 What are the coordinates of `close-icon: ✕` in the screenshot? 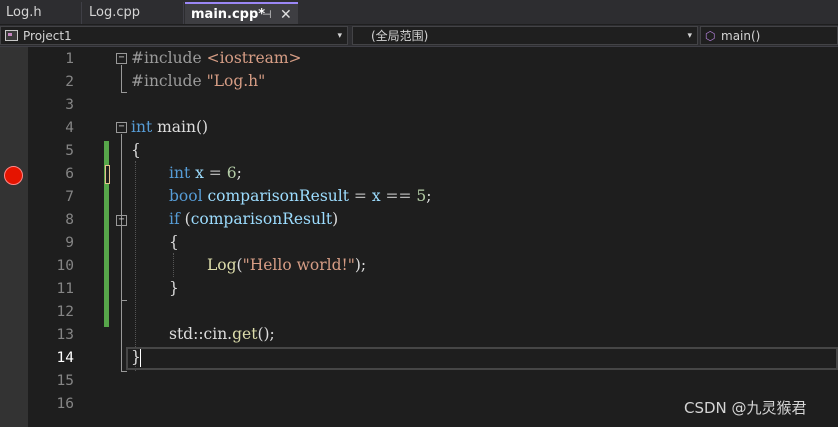 It's located at (286, 15).